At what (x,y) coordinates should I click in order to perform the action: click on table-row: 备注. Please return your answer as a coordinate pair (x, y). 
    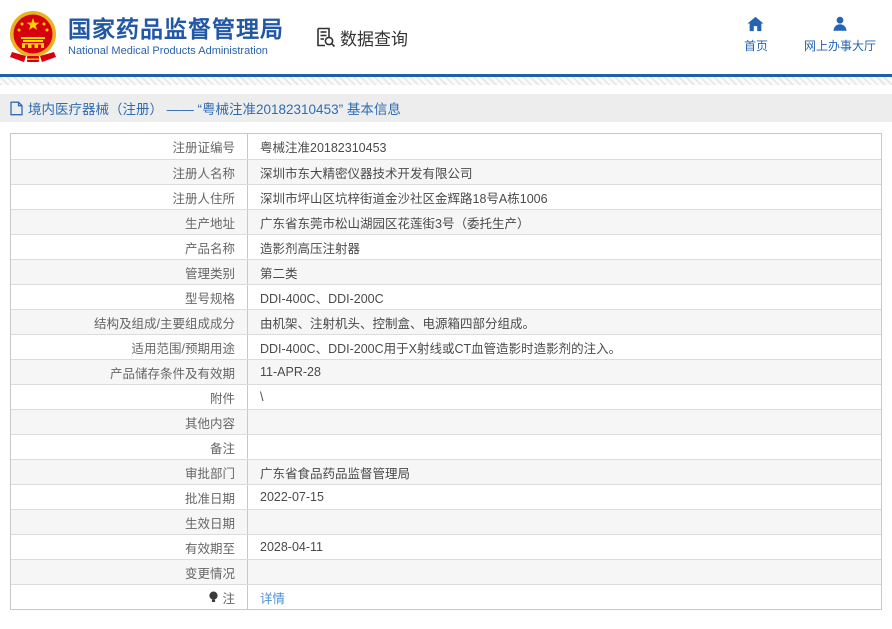
    Looking at the image, I should click on (446, 446).